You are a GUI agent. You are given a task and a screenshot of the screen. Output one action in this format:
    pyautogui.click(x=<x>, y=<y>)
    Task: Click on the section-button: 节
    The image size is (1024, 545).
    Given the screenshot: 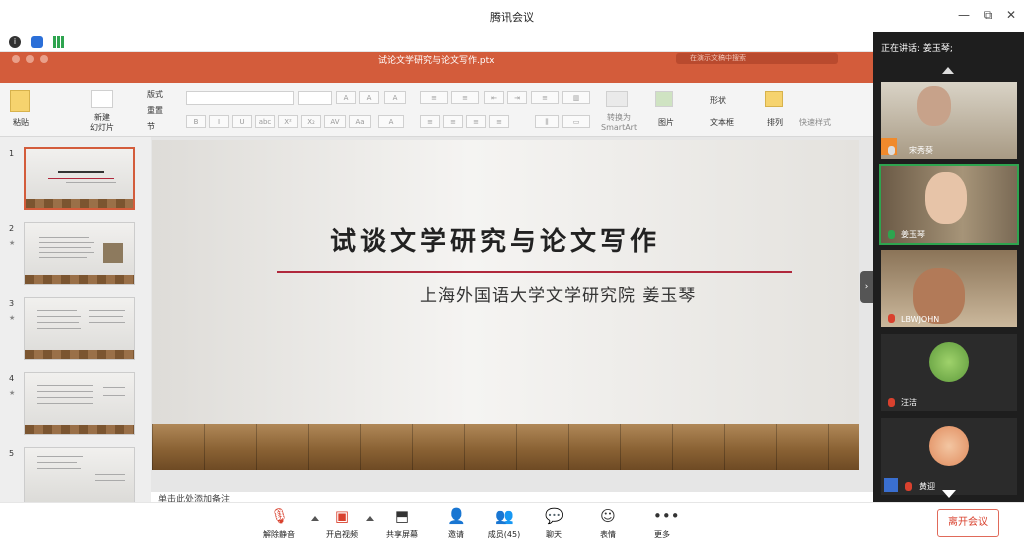 What is the action you would take?
    pyautogui.click(x=151, y=126)
    